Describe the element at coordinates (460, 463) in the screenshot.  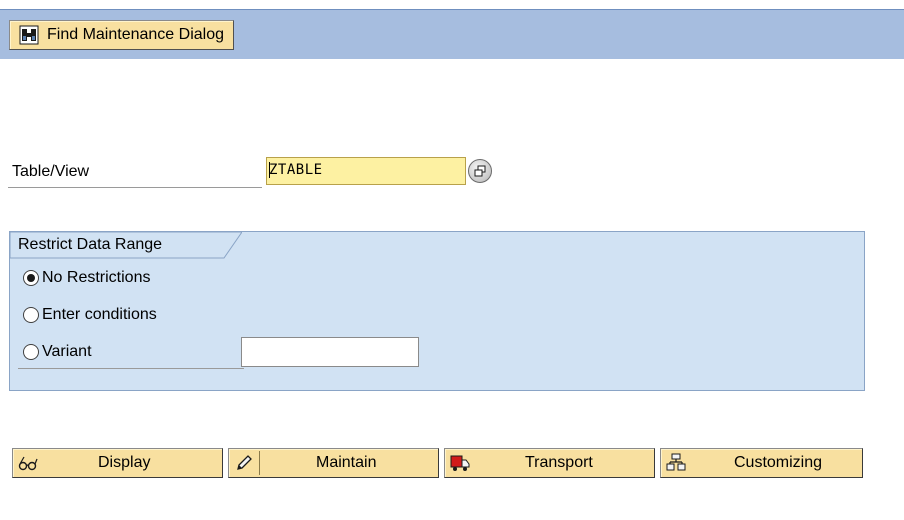
I see `truck-icon` at that location.